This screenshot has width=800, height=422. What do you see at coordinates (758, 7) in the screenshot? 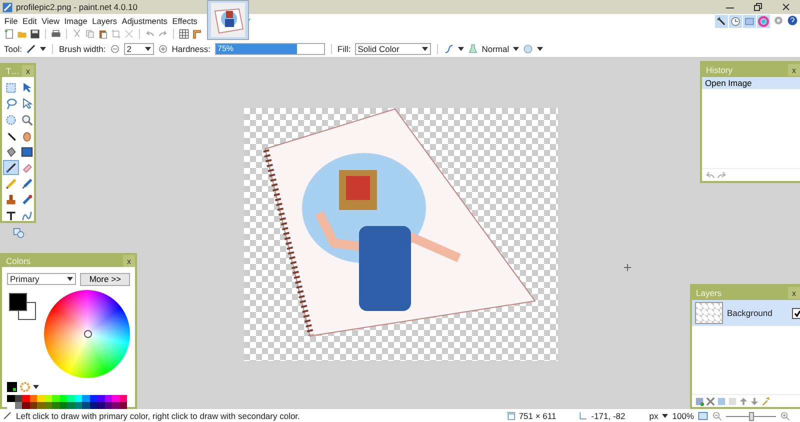
I see `restore-icon` at bounding box center [758, 7].